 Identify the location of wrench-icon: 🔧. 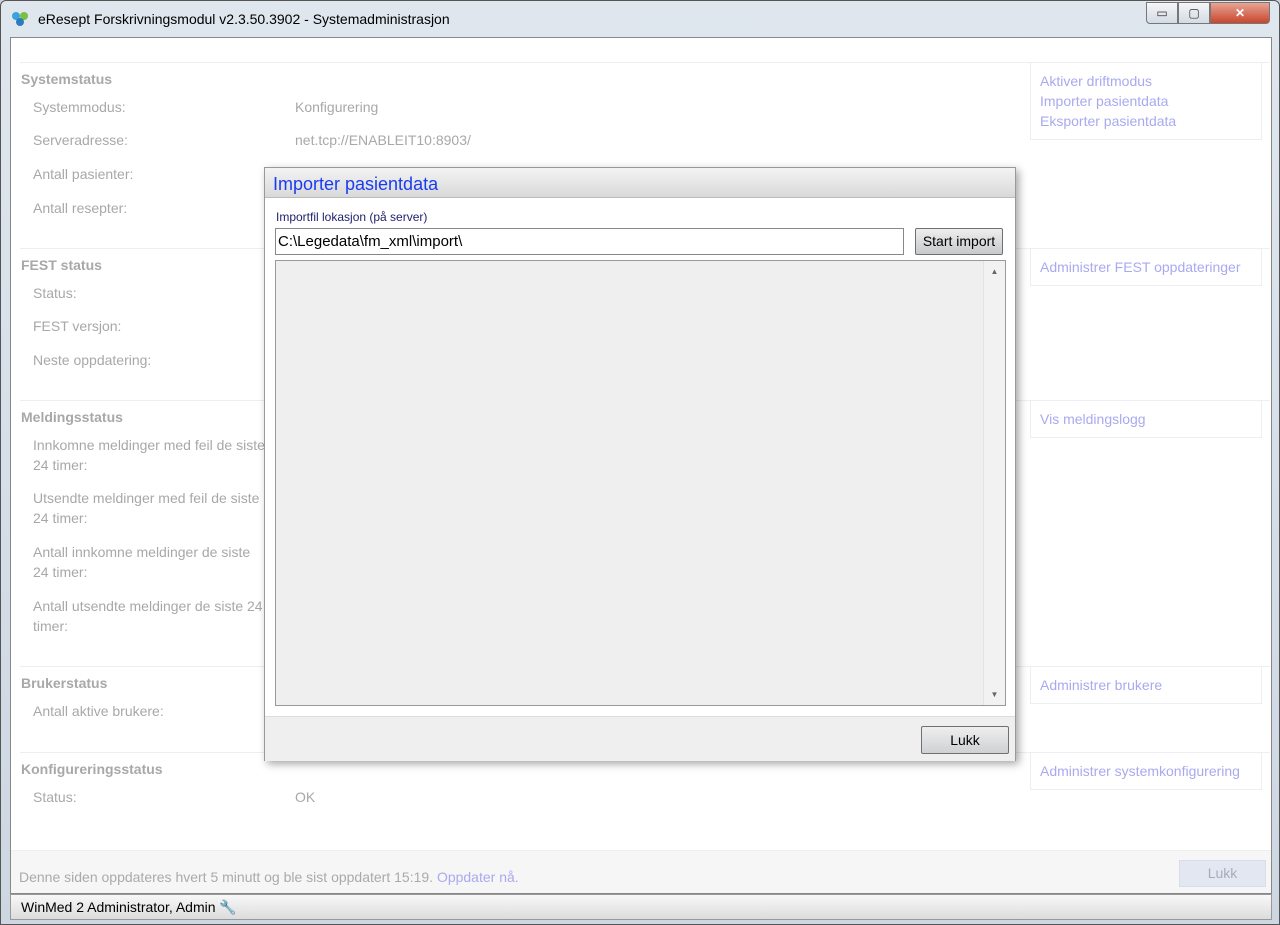
(228, 907).